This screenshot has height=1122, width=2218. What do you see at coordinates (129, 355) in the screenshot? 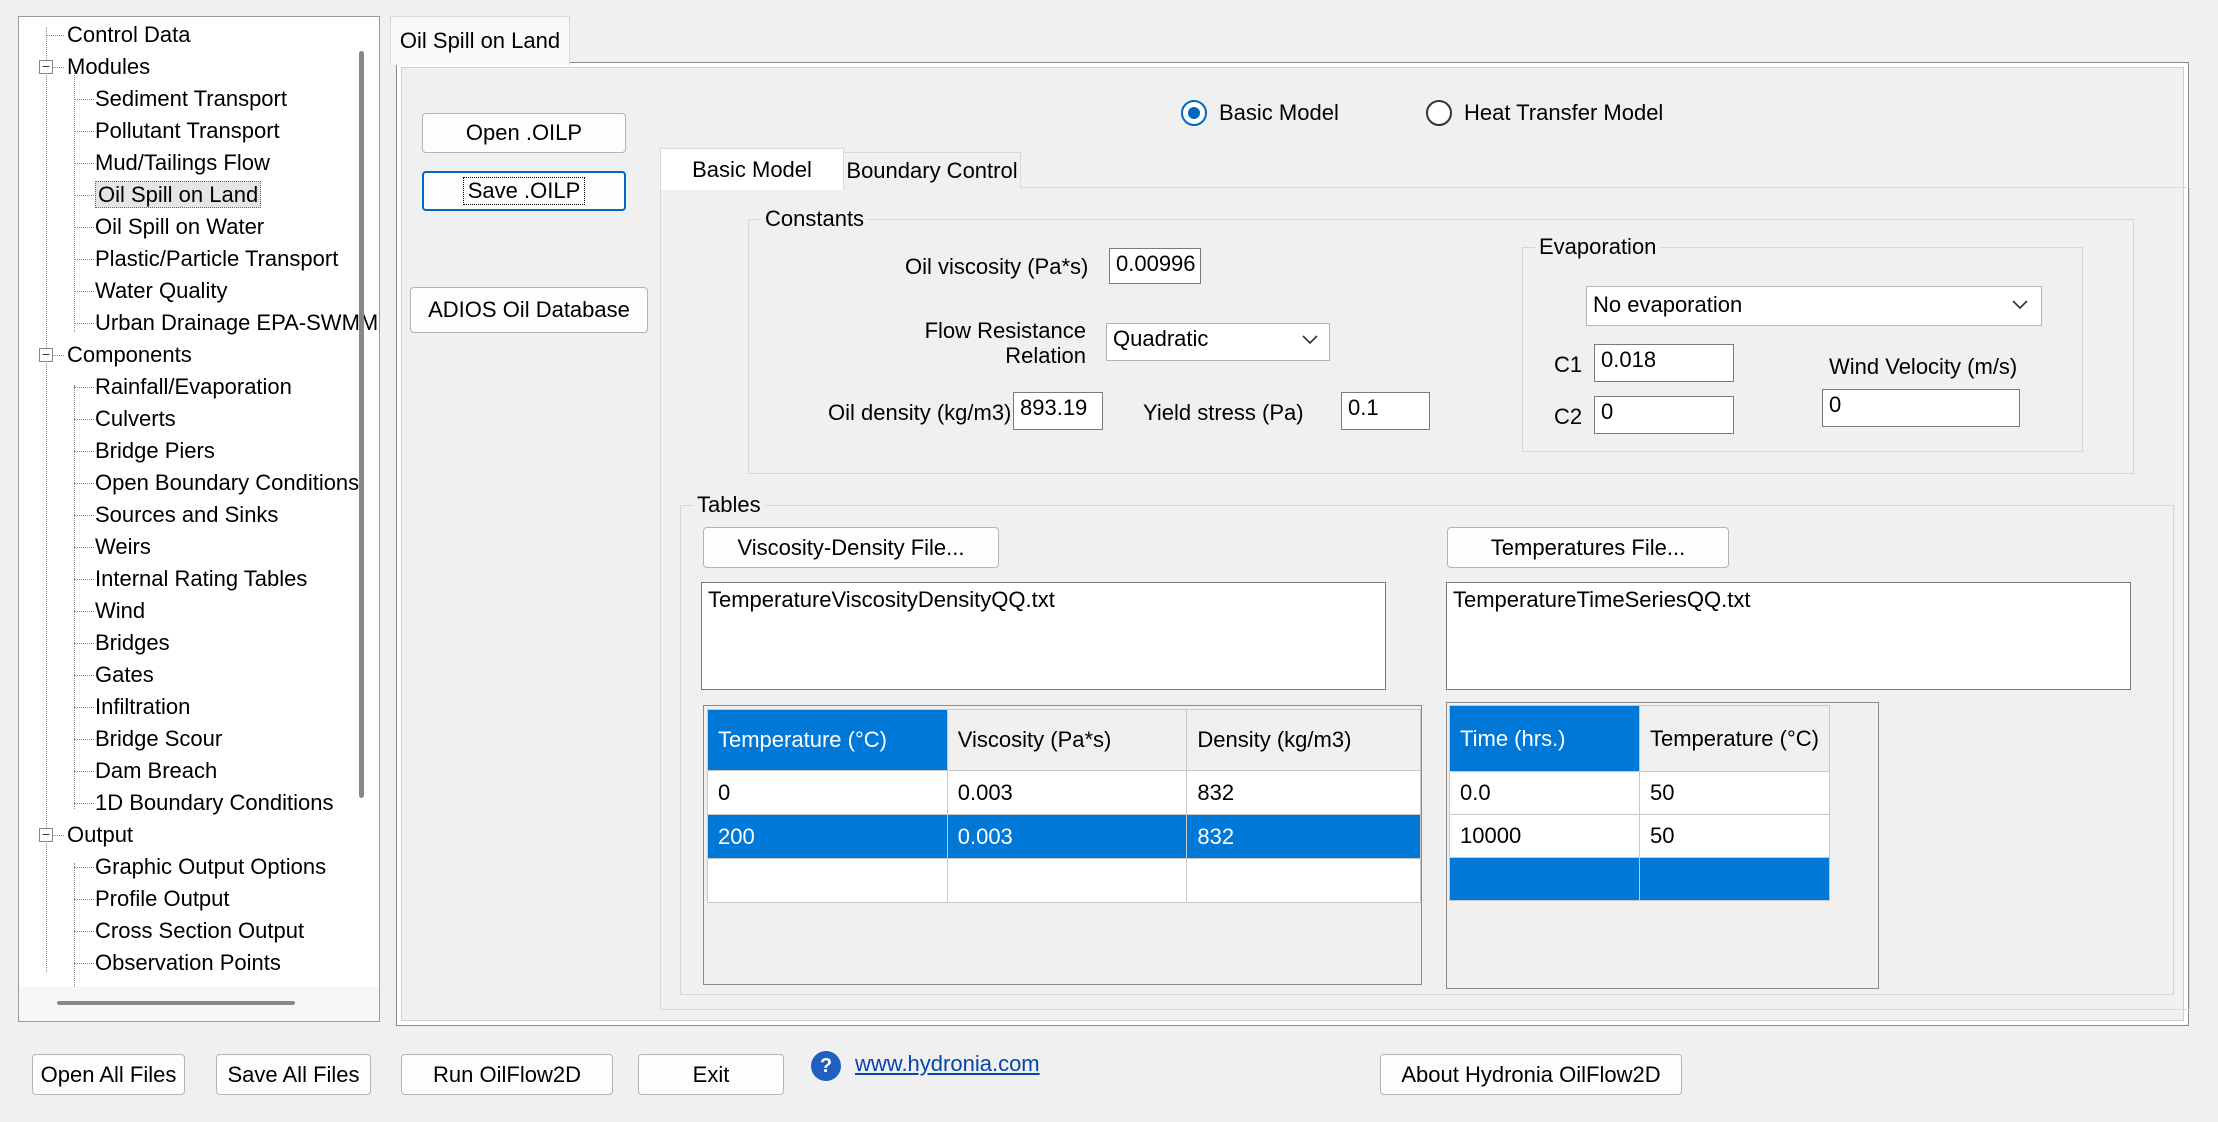
I see `tree-item: Components` at bounding box center [129, 355].